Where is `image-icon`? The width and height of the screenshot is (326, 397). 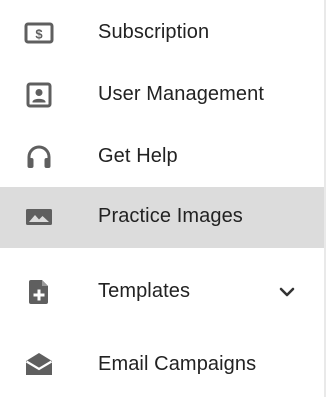
image-icon is located at coordinates (39, 217).